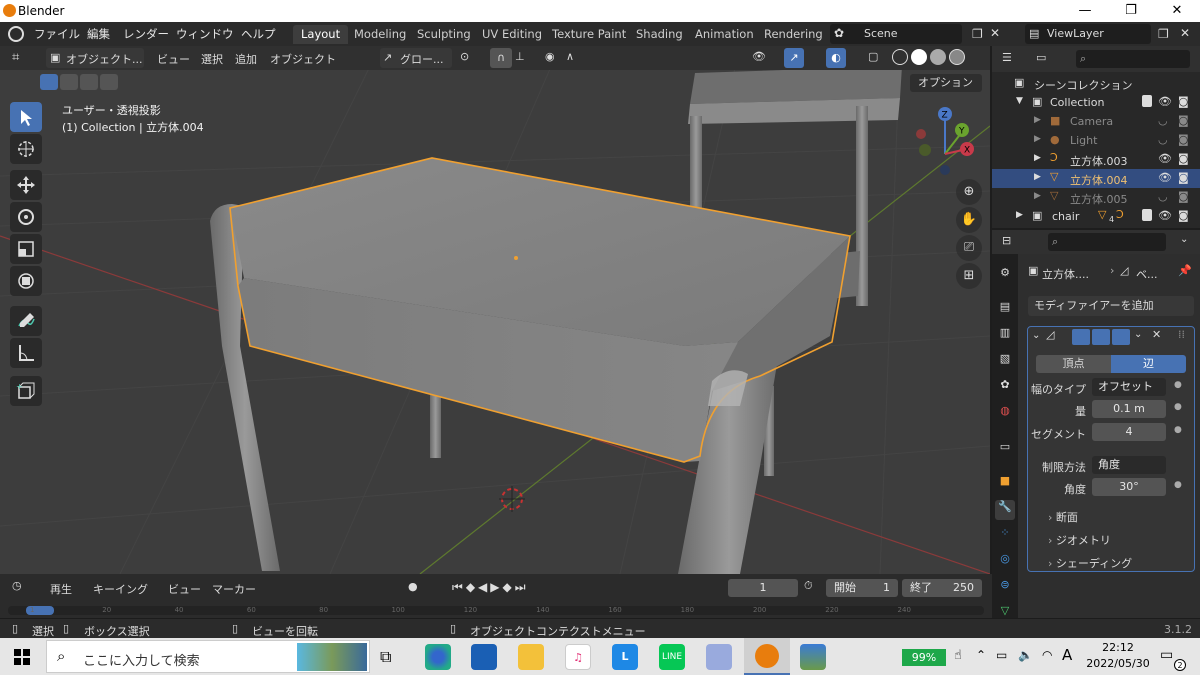  I want to click on edit-mode-toggle-icon, so click(1081, 337).